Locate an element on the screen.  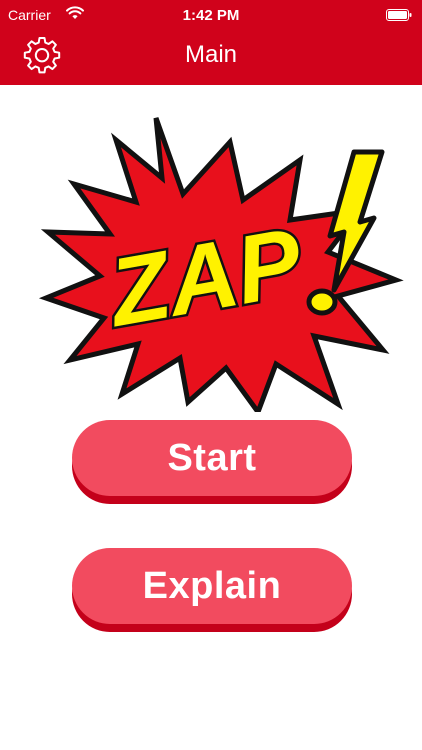
status-bar: Carrier 1:42 PM is located at coordinates (211, 15).